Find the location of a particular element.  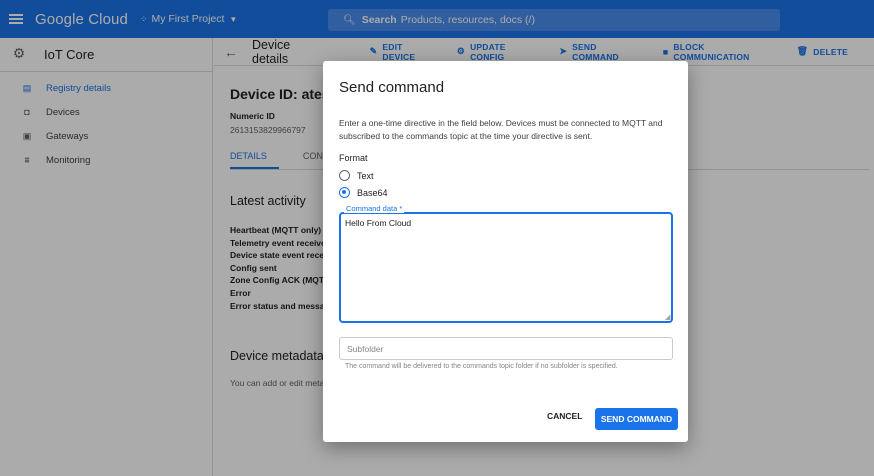

subfolder-input is located at coordinates (506, 348).